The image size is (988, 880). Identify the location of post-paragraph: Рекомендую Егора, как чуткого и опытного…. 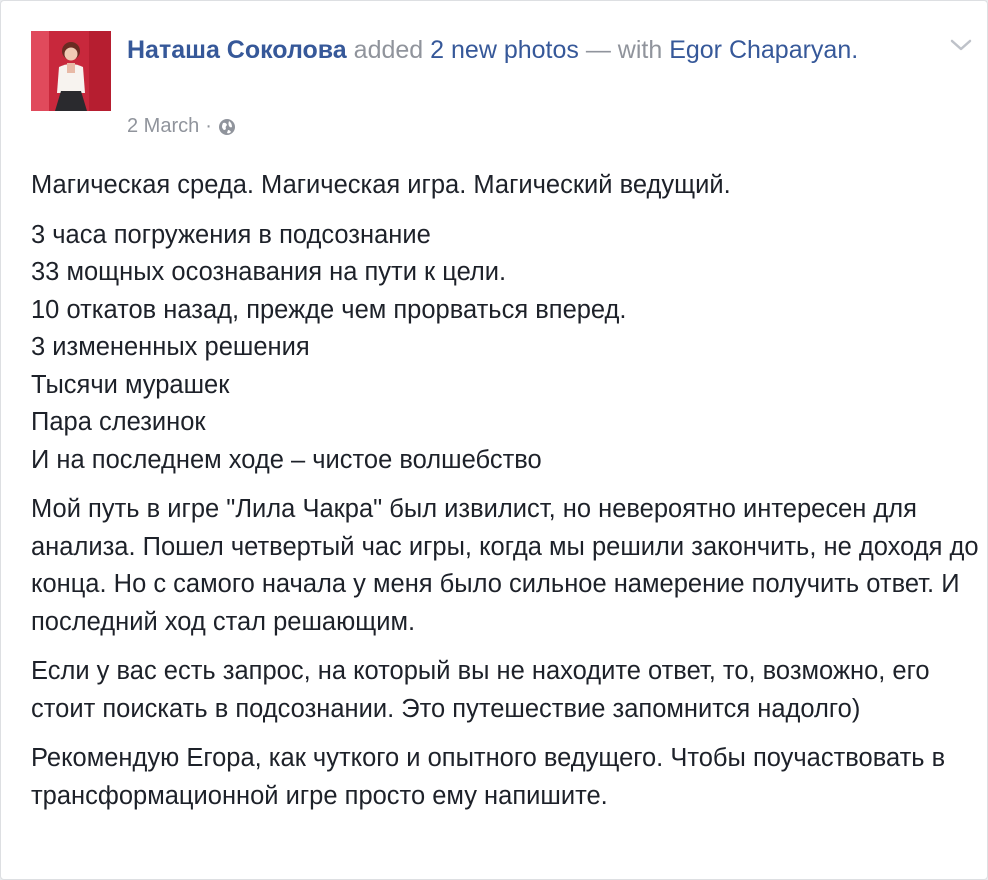
(488, 777).